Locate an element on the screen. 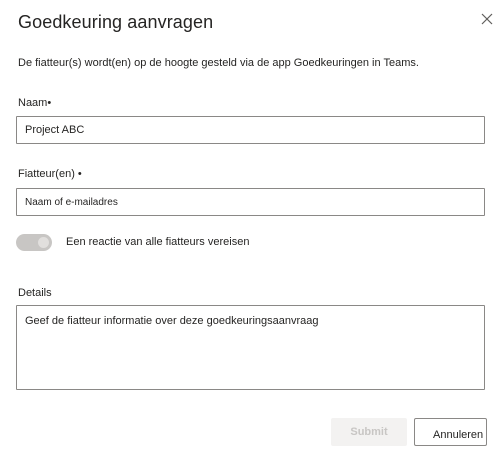 The image size is (500, 455). approvers-input is located at coordinates (250, 202).